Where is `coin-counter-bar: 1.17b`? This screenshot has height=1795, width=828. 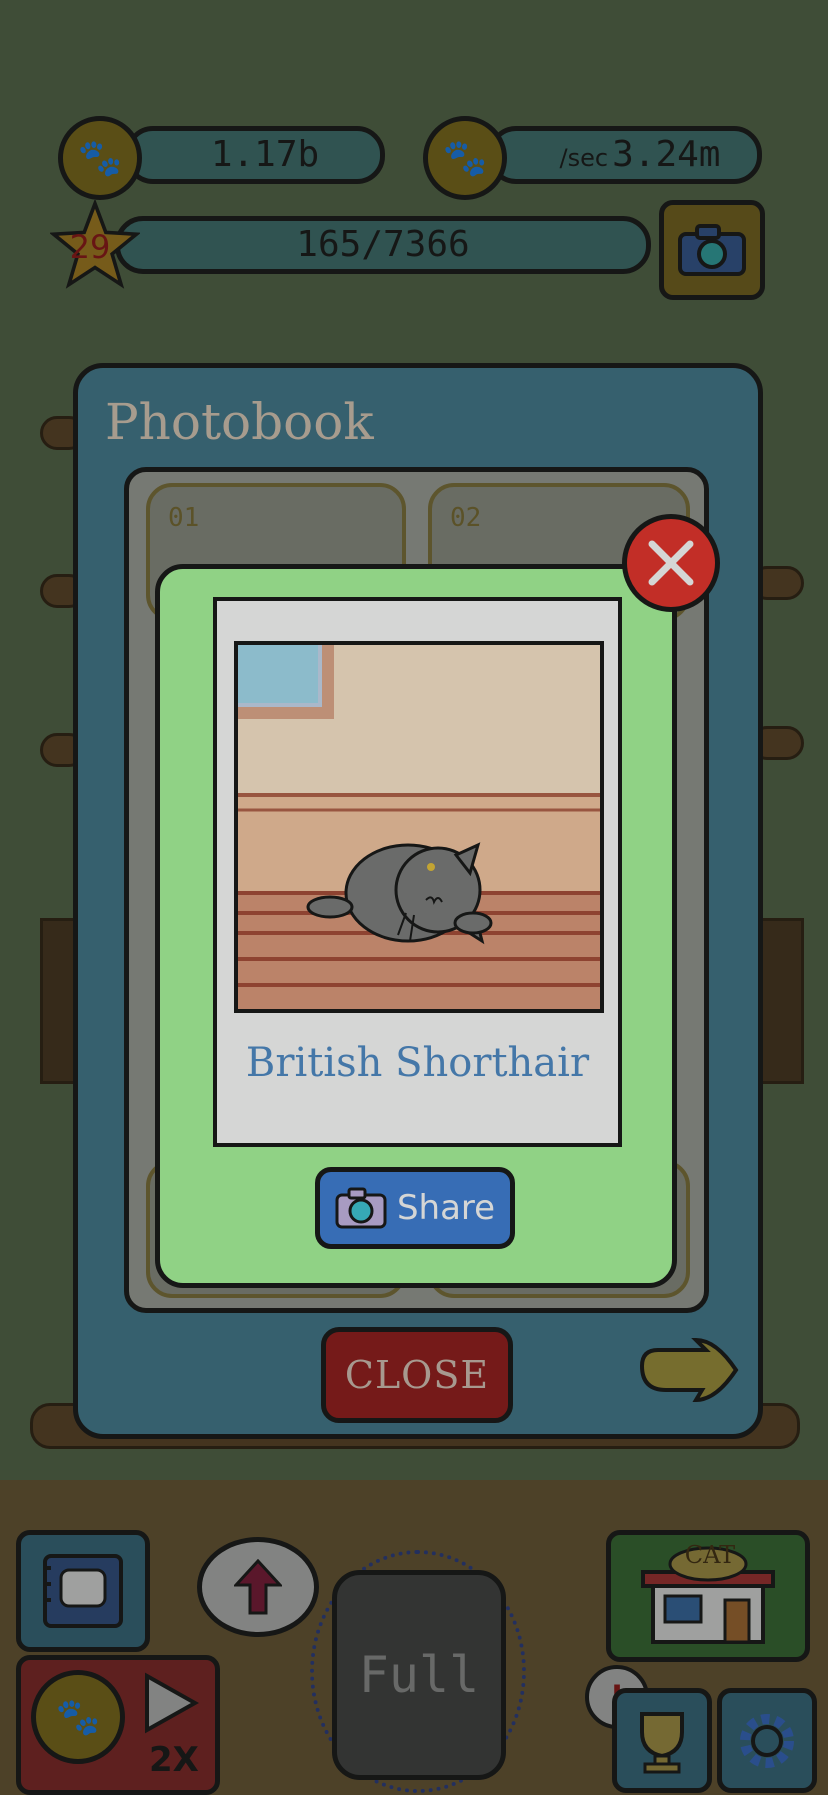
coin-counter-bar: 1.17b is located at coordinates (255, 155).